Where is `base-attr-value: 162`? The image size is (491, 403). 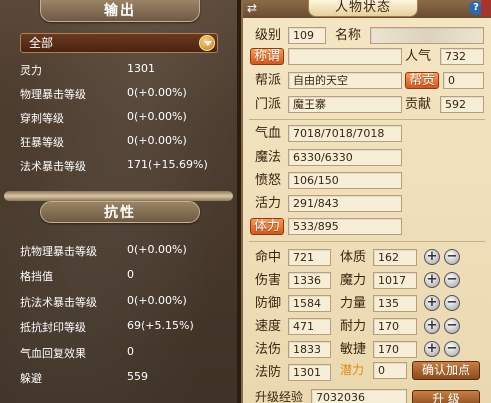
base-attr-value: 162 is located at coordinates (395, 257).